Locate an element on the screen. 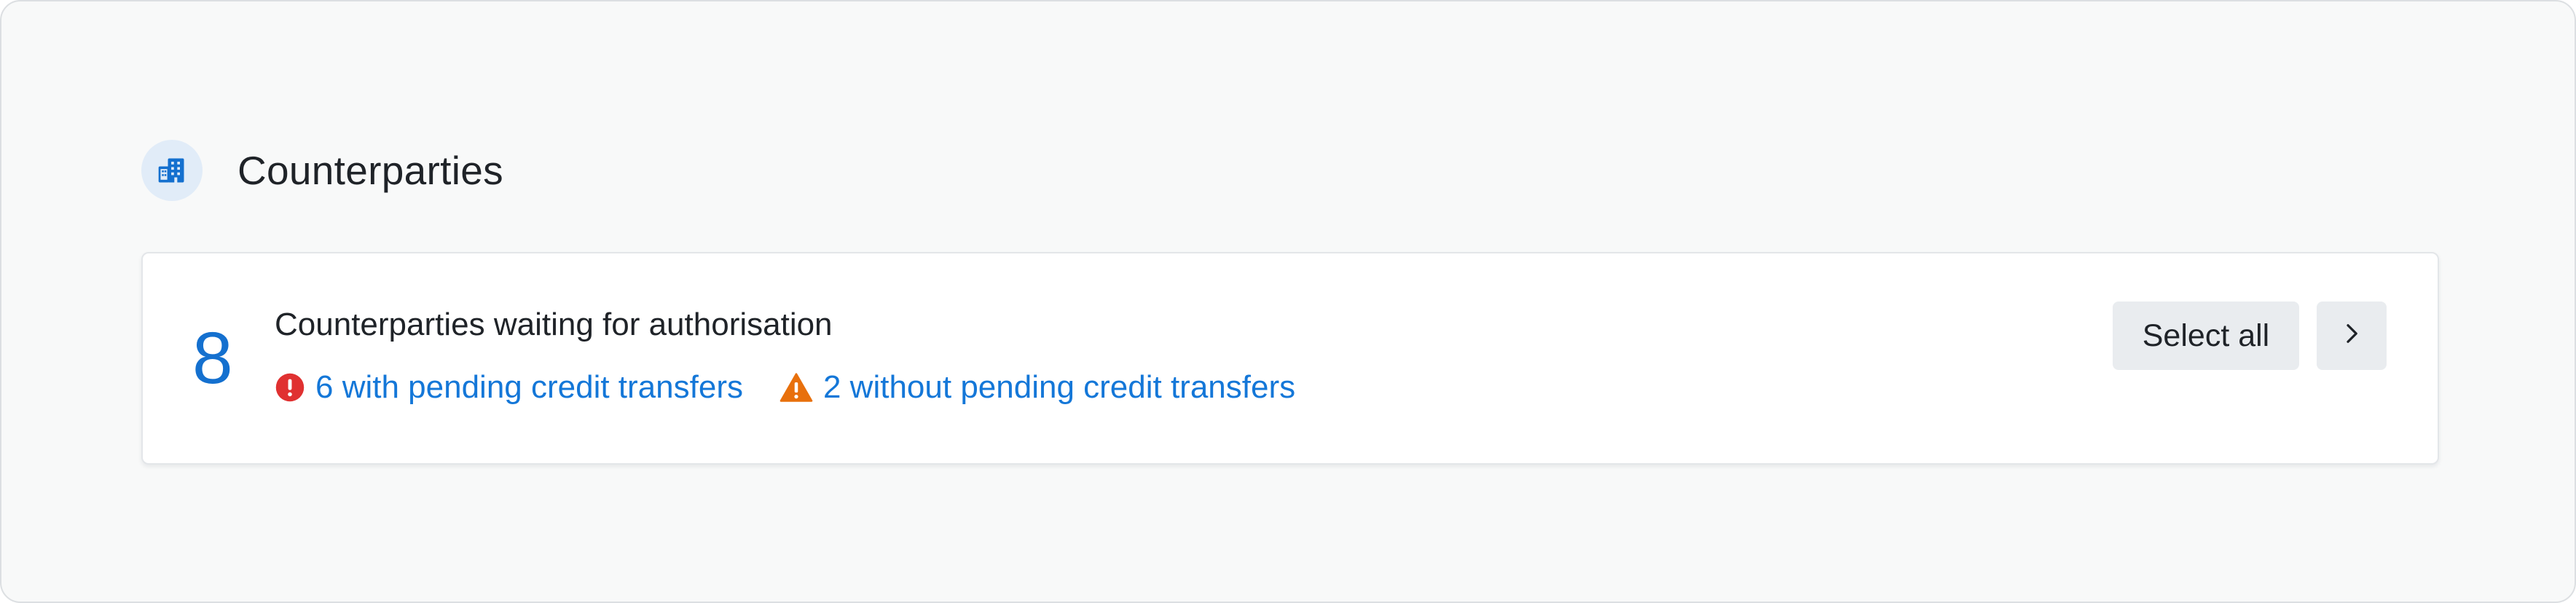 This screenshot has height=603, width=2576. without-pending-credit-transfers-link: 2 without pending credit transfers is located at coordinates (1037, 387).